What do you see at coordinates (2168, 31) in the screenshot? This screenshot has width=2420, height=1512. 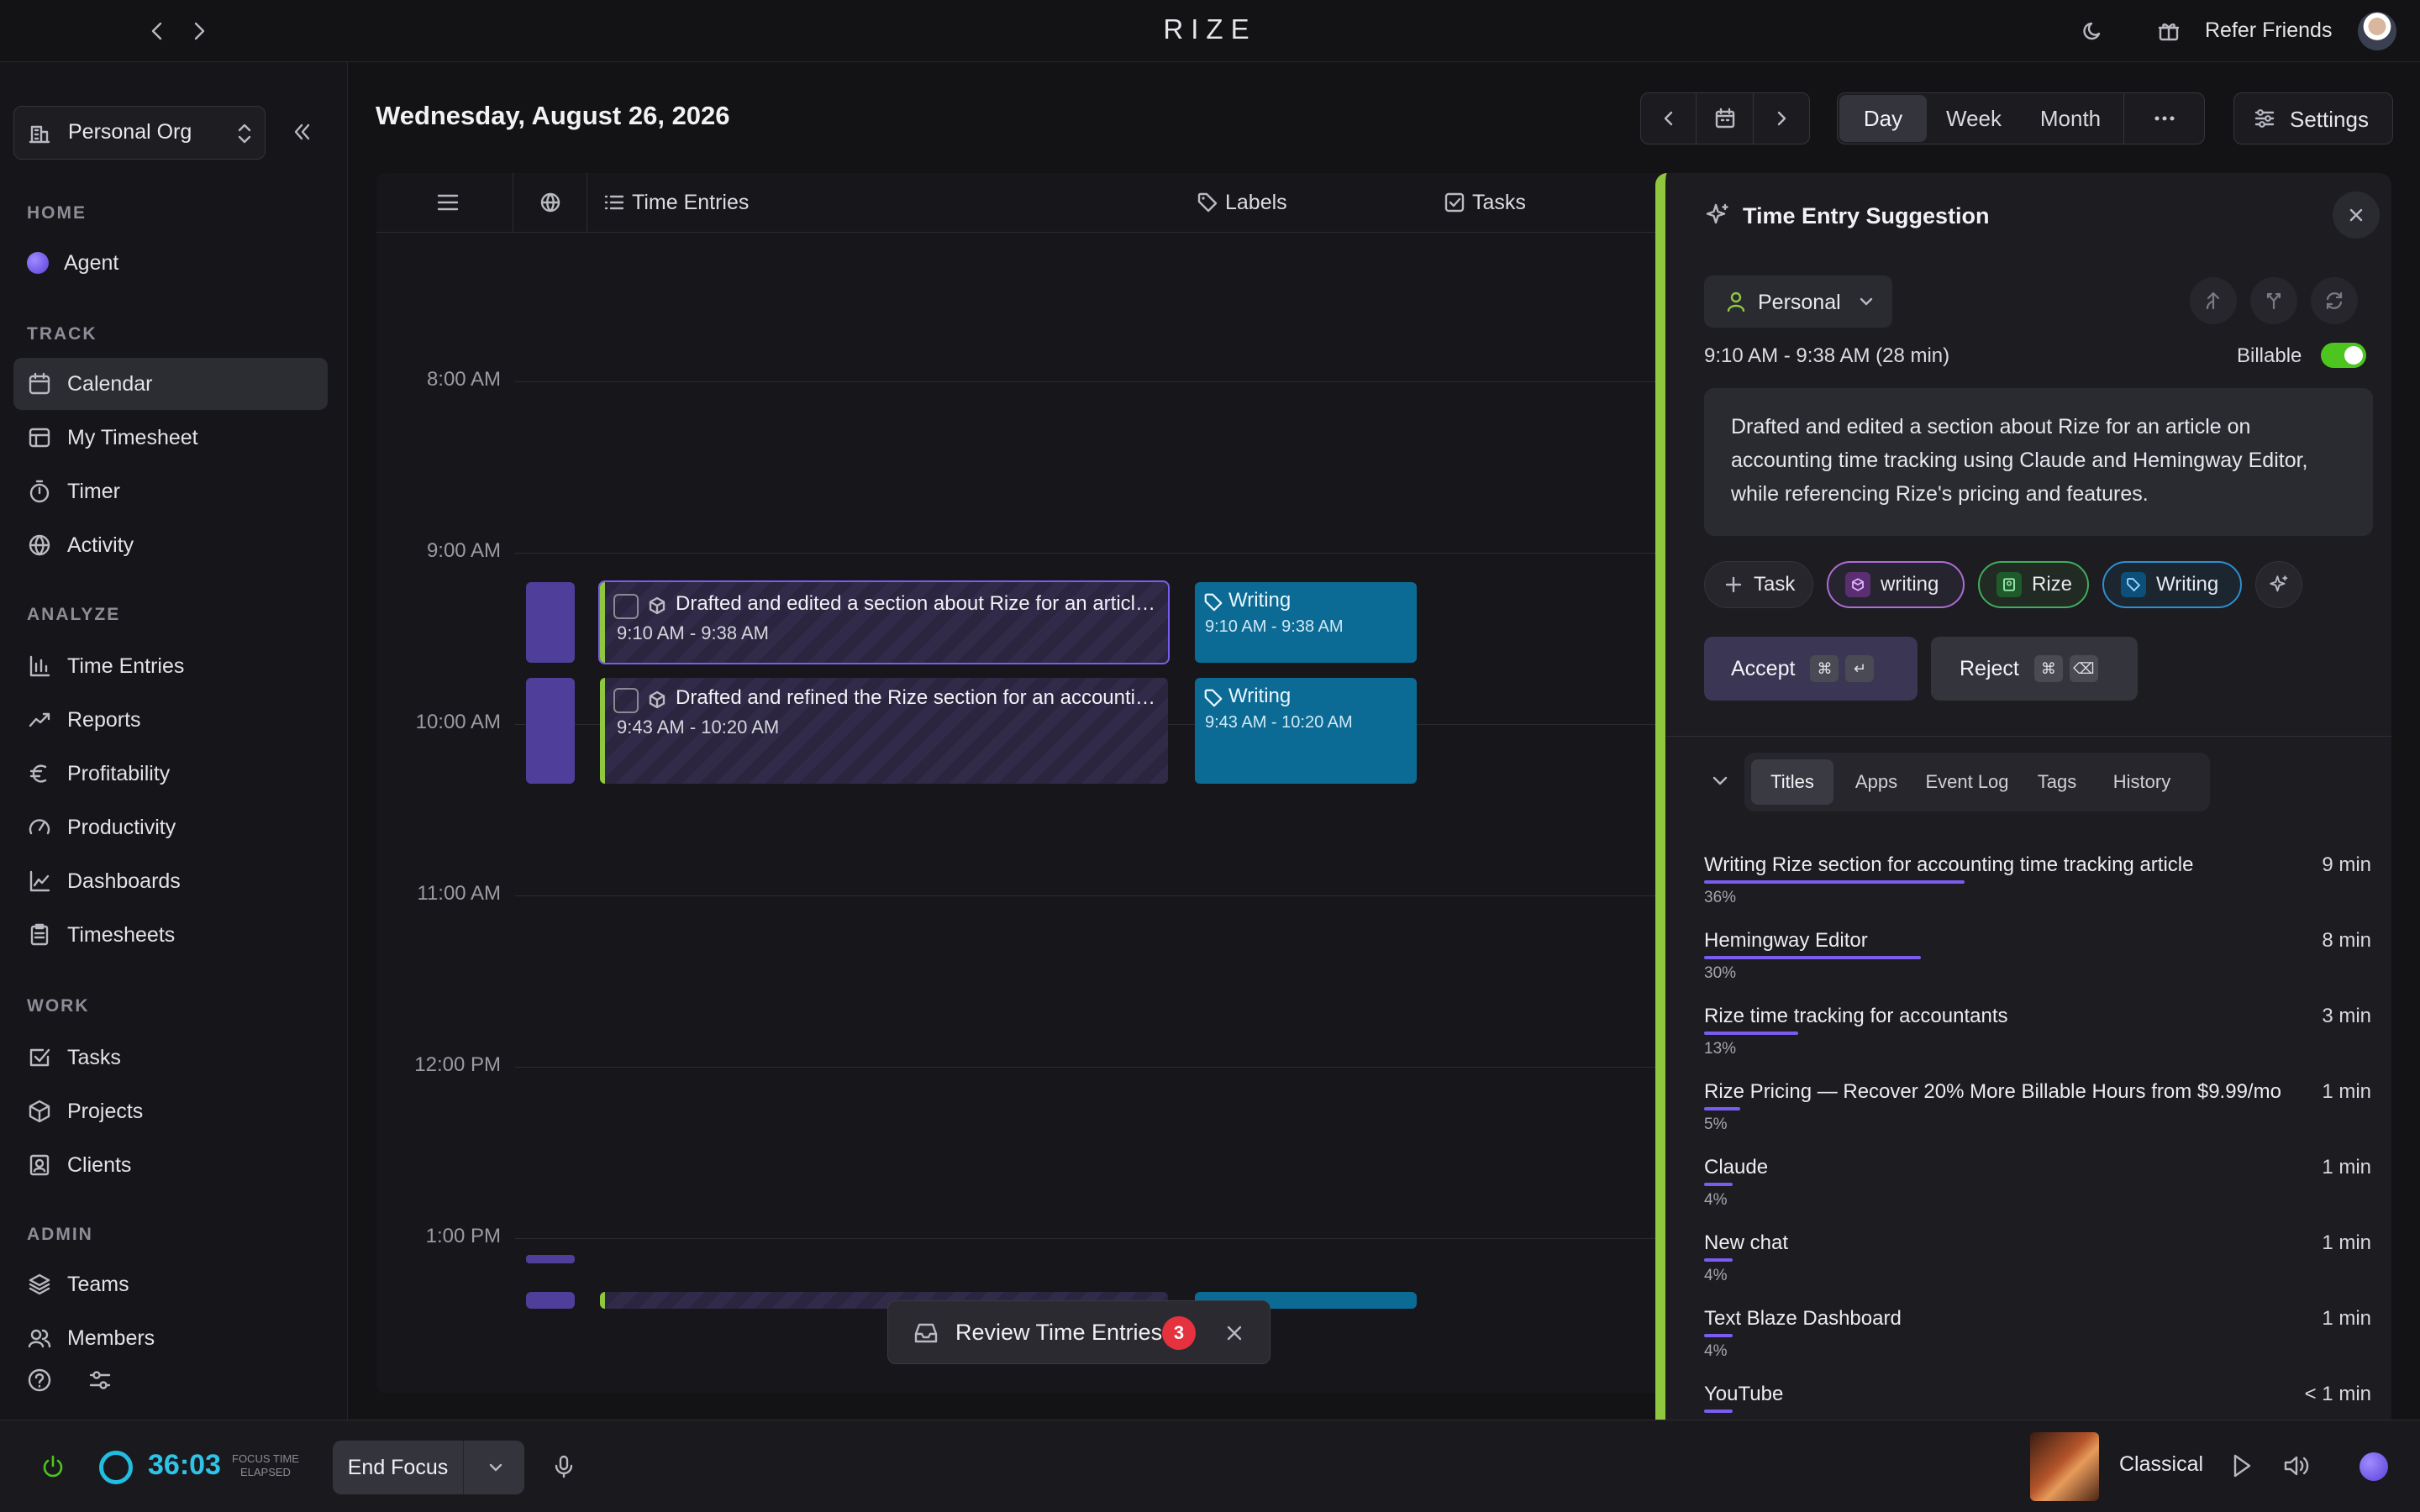 I see `gift-icon` at bounding box center [2168, 31].